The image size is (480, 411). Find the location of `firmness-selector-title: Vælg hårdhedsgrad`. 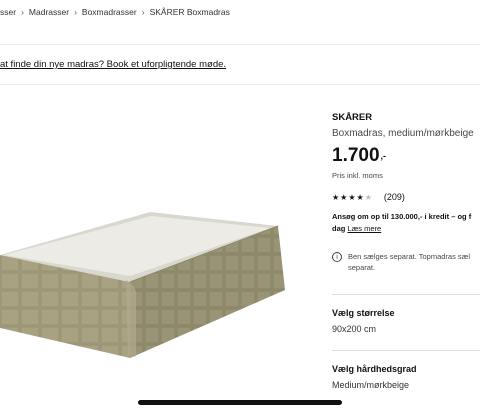

firmness-selector-title: Vælg hårdhedsgrad is located at coordinates (374, 369).